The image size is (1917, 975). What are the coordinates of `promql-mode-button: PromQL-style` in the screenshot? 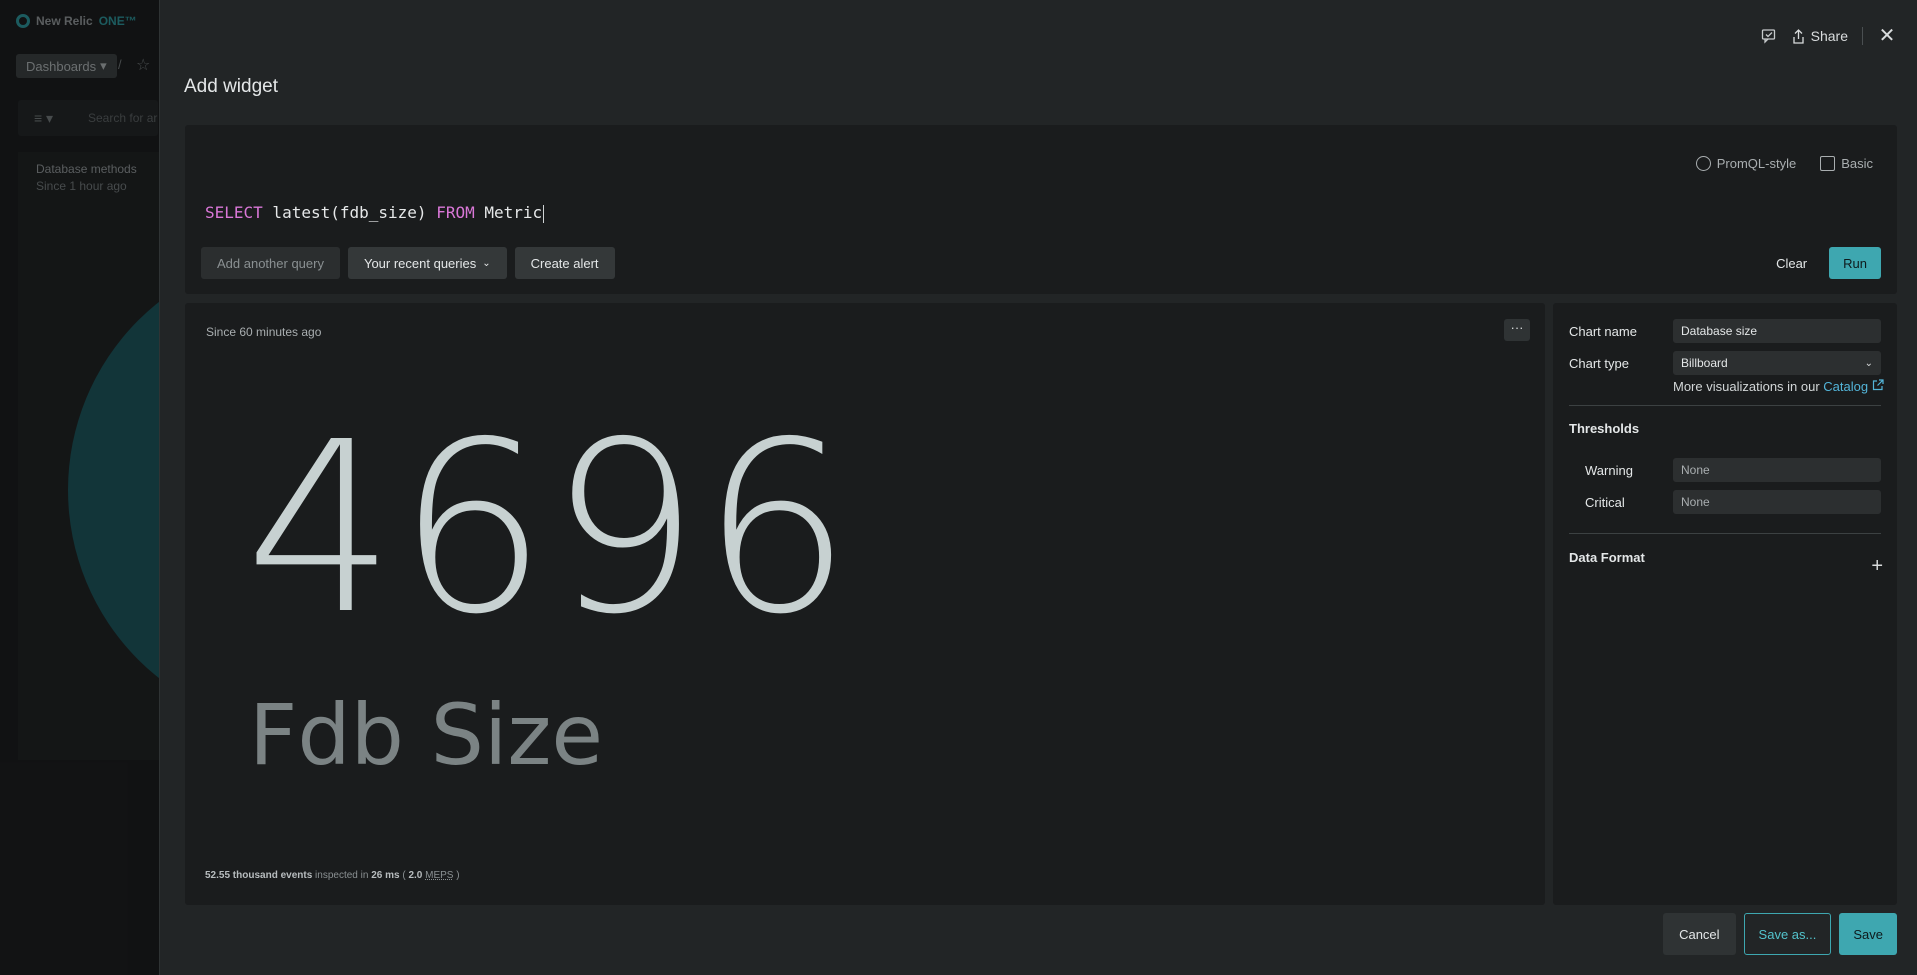 It's located at (1746, 163).